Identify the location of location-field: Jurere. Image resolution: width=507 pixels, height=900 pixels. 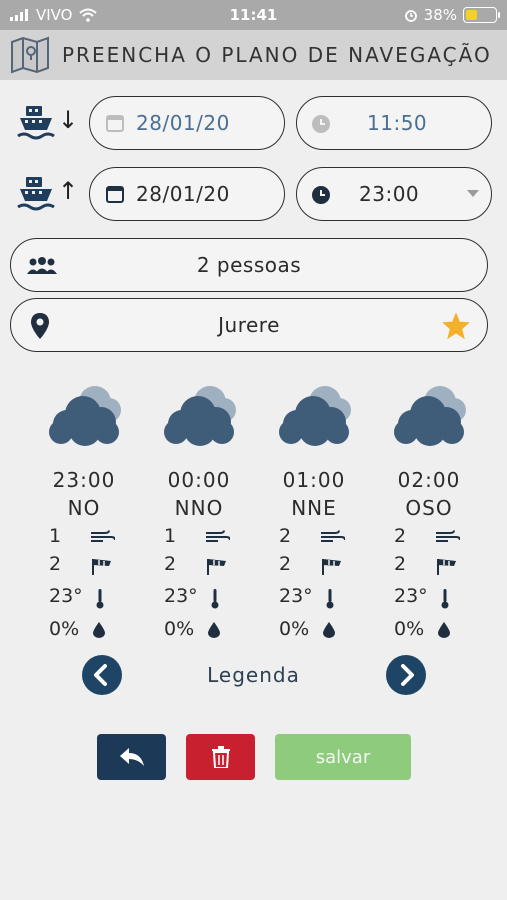
(249, 325).